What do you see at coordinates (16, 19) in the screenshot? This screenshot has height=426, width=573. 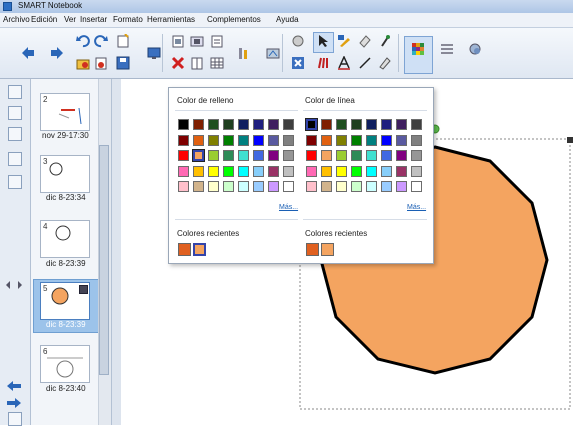 I see `menu-archivo: Archivo` at bounding box center [16, 19].